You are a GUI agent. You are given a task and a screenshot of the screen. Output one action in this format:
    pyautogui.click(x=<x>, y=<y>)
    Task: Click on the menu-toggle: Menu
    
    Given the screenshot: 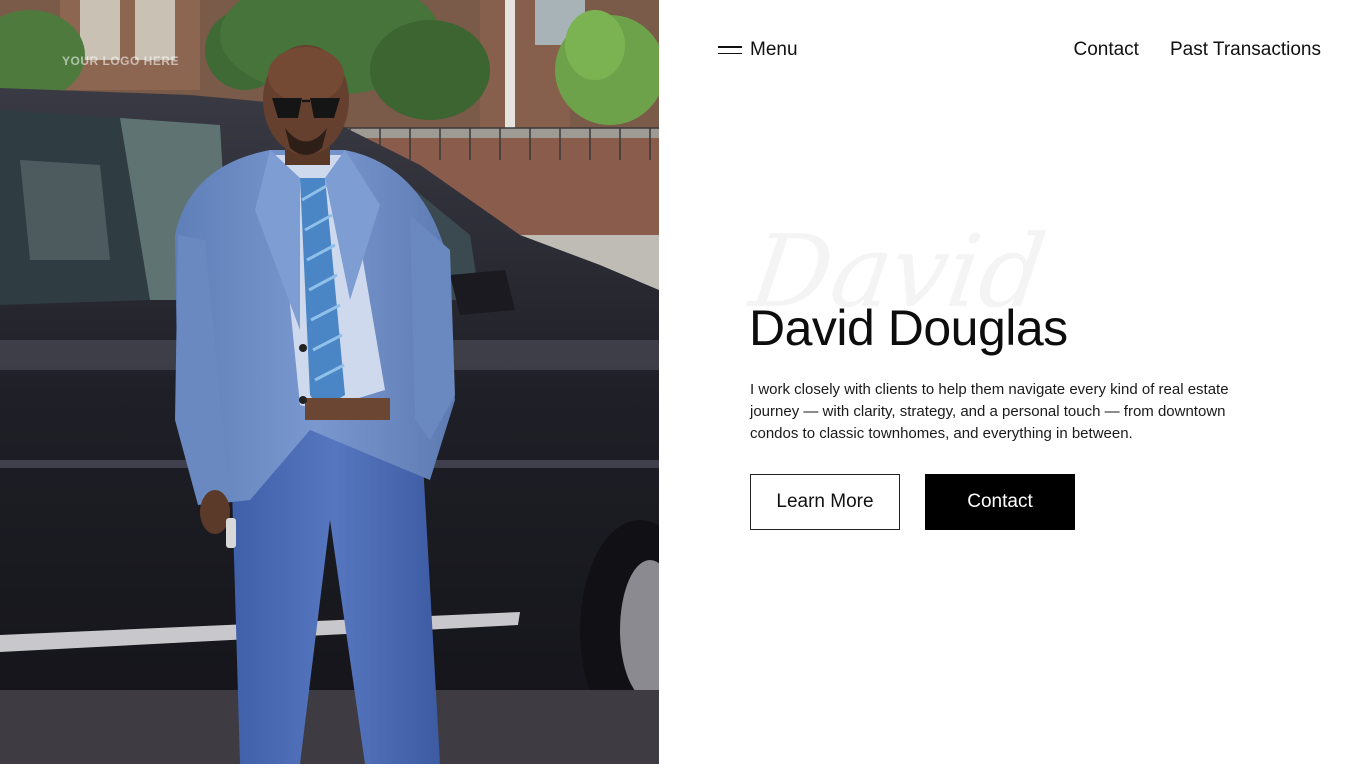 What is the action you would take?
    pyautogui.click(x=758, y=50)
    